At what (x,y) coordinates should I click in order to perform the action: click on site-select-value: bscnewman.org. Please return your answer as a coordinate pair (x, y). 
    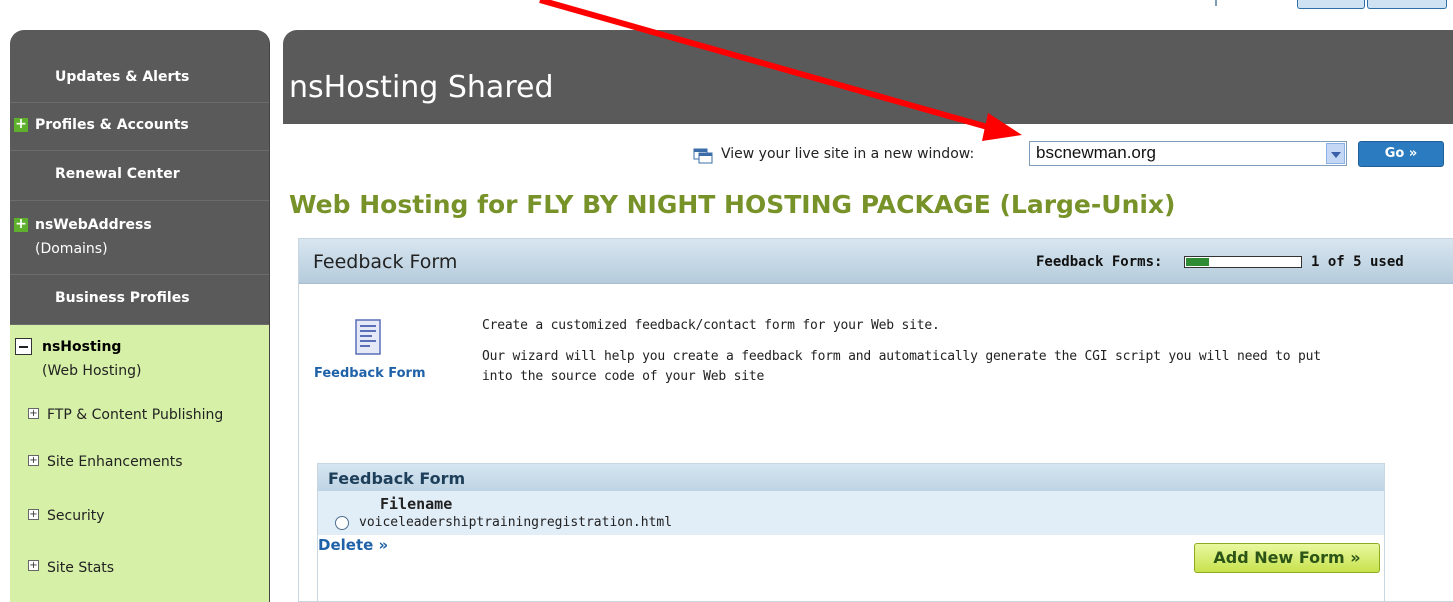
    Looking at the image, I should click on (1096, 152).